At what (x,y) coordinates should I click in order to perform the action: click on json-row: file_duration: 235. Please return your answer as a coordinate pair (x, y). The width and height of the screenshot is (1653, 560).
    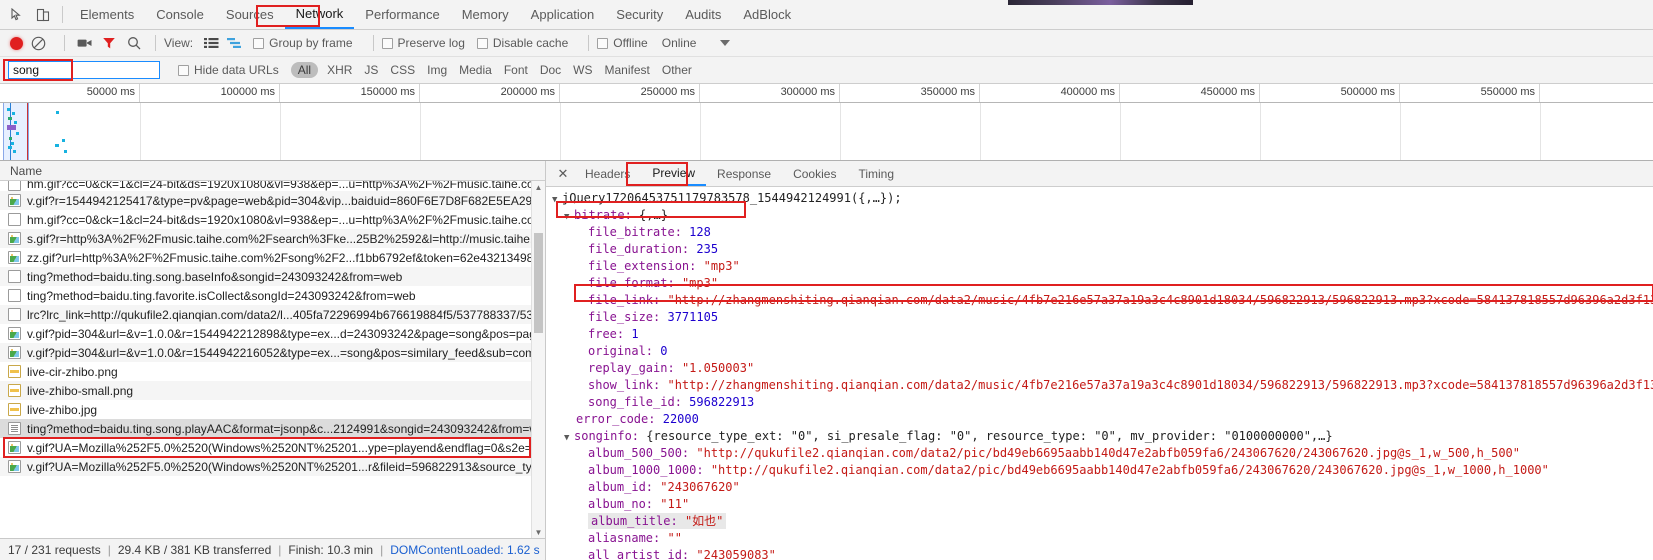
    Looking at the image, I should click on (1102, 249).